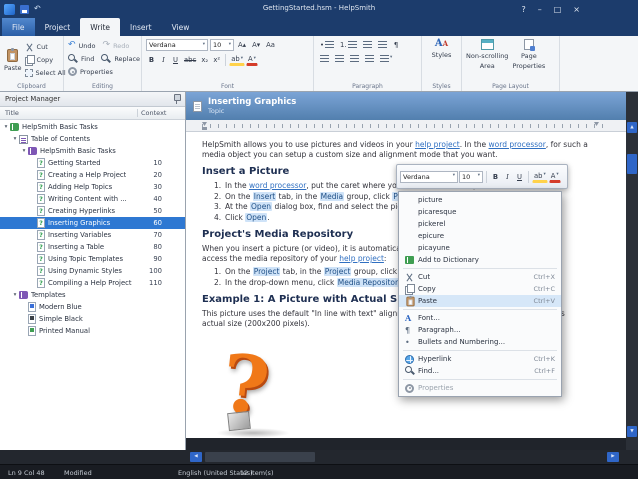 The height and width of the screenshot is (479, 638). Describe the element at coordinates (324, 58) in the screenshot. I see `align-left-button` at that location.